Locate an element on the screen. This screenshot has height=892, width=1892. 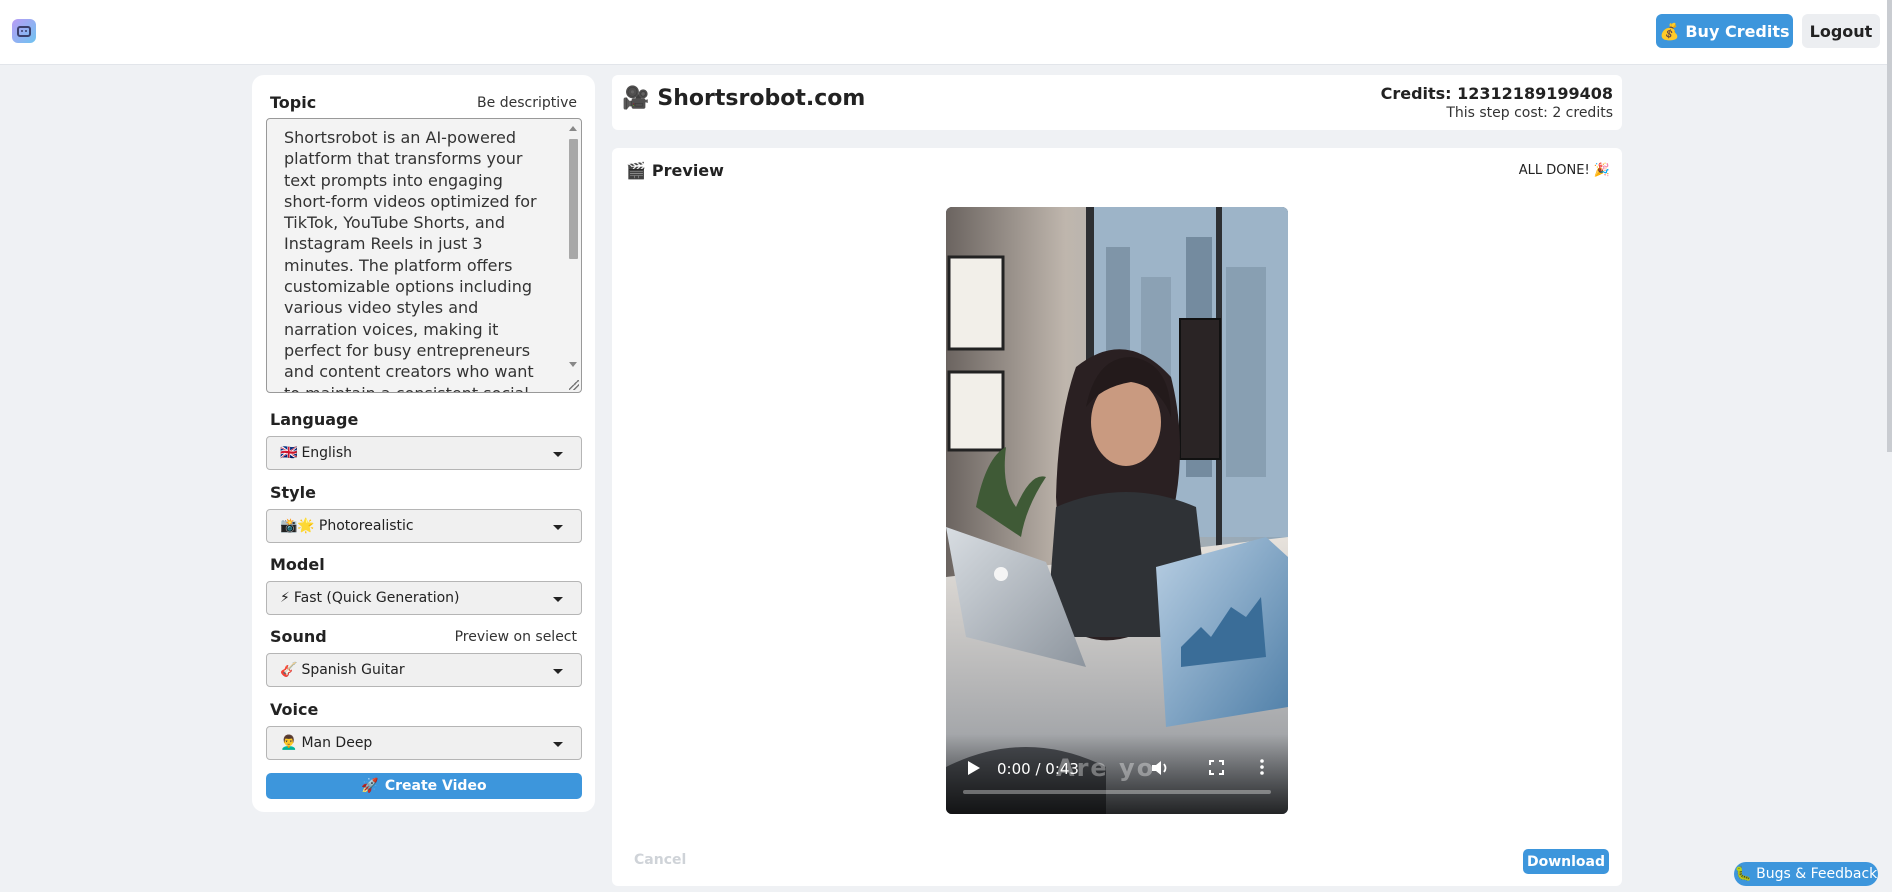
create-video-label: Create Video is located at coordinates (435, 786).